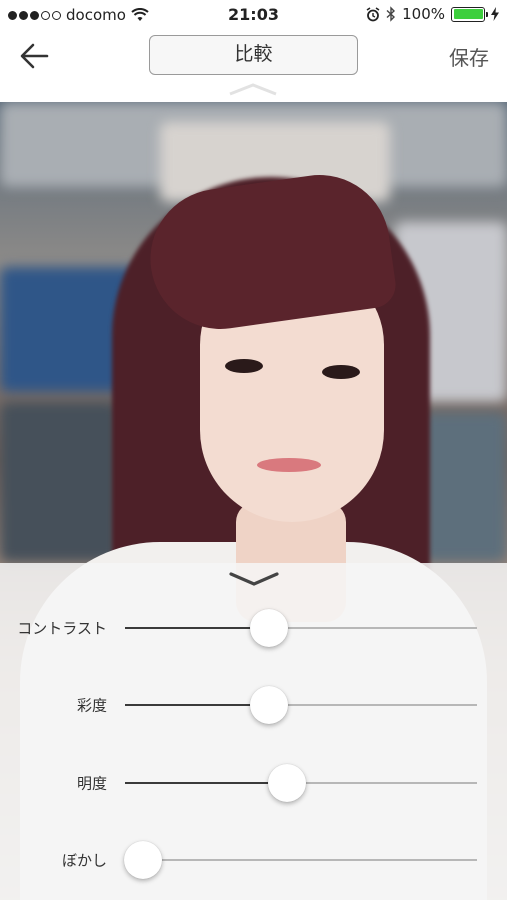 This screenshot has height=900, width=507. Describe the element at coordinates (34, 56) in the screenshot. I see `arrow-left-icon` at that location.